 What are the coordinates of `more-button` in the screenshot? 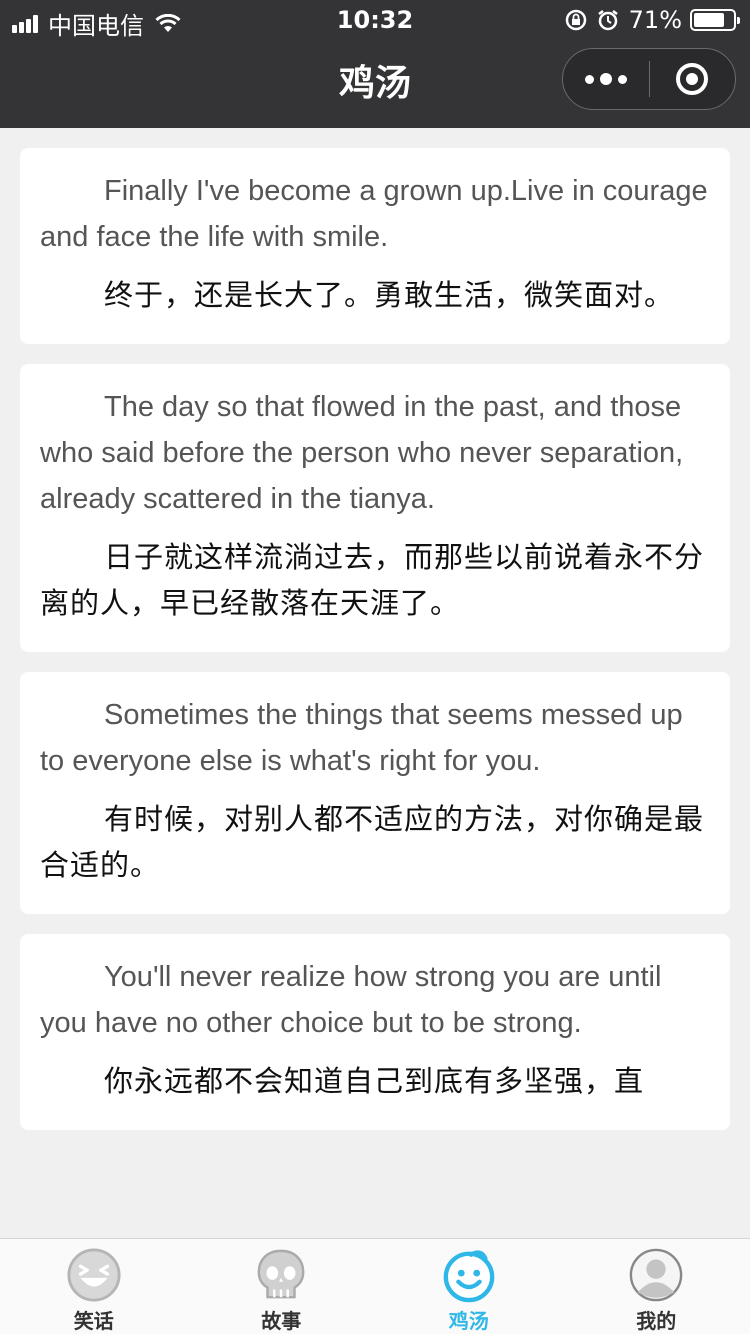 It's located at (606, 79).